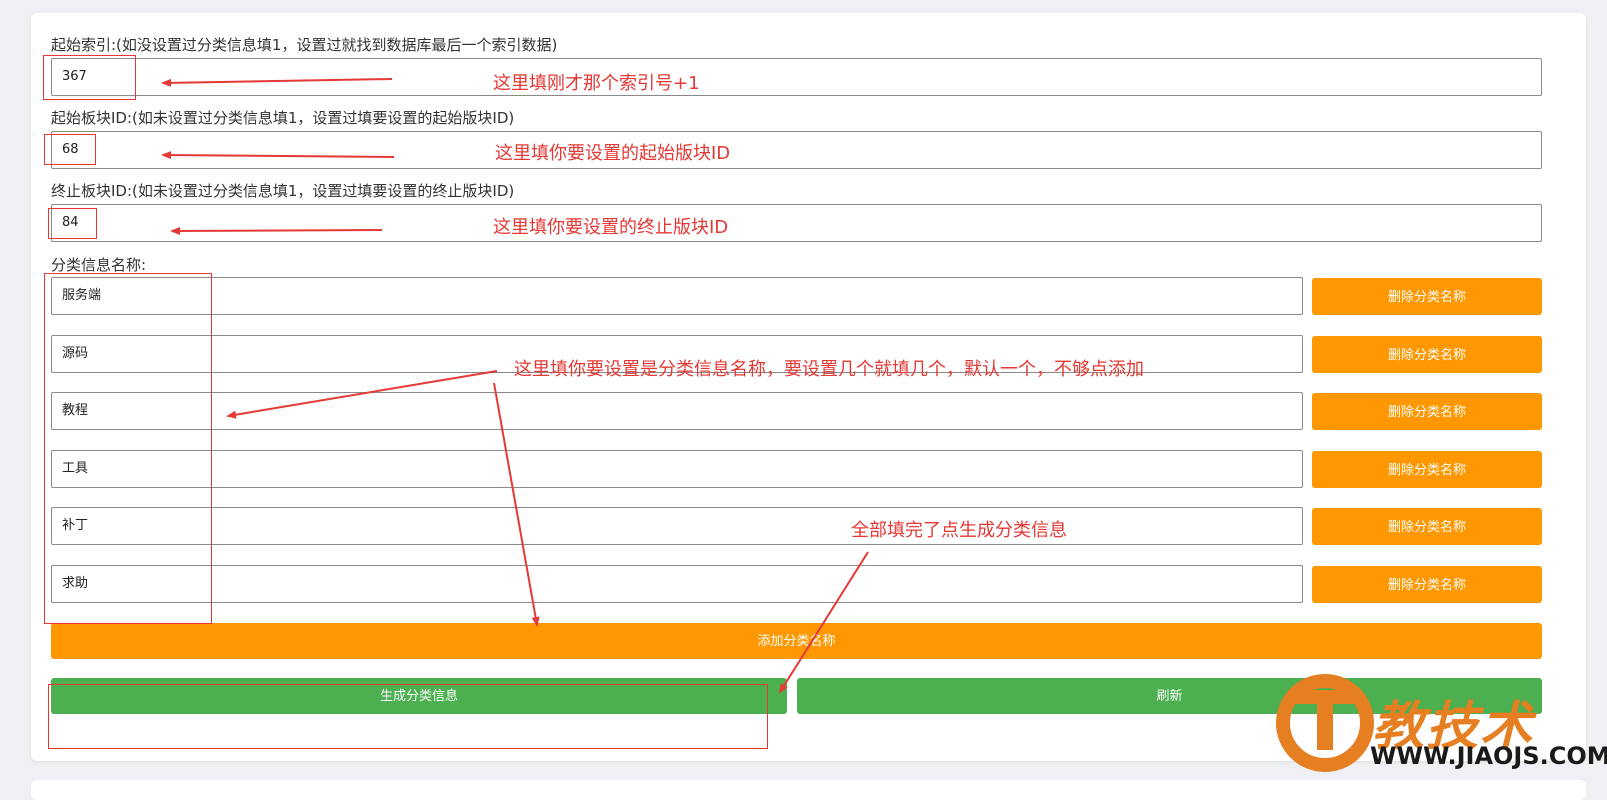 This screenshot has height=800, width=1607. Describe the element at coordinates (613, 153) in the screenshot. I see `annotation-start-block: 这里填你要设置的起始版块ID` at that location.